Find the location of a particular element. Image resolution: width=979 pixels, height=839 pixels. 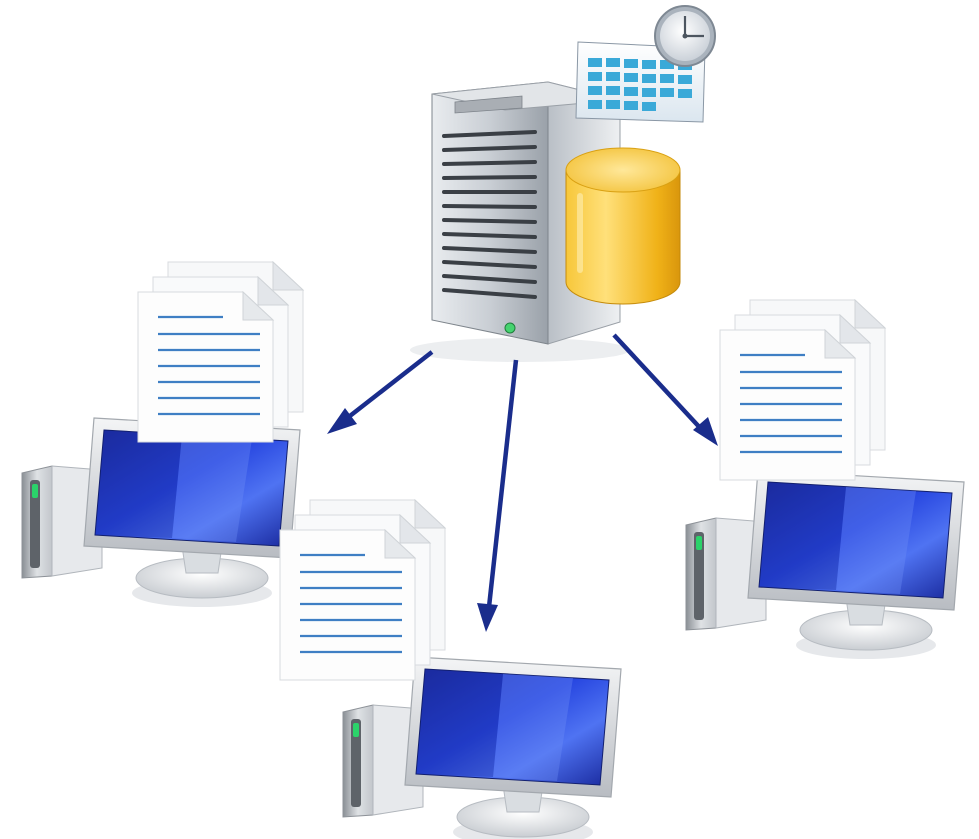

client-bottom is located at coordinates (450, 668).